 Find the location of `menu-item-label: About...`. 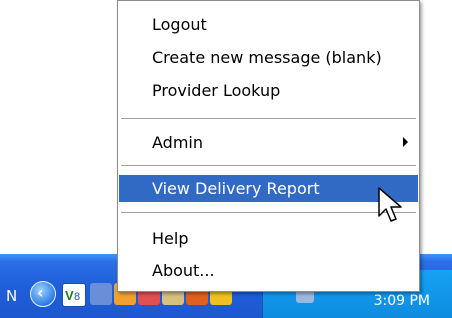

menu-item-label: About... is located at coordinates (183, 270).